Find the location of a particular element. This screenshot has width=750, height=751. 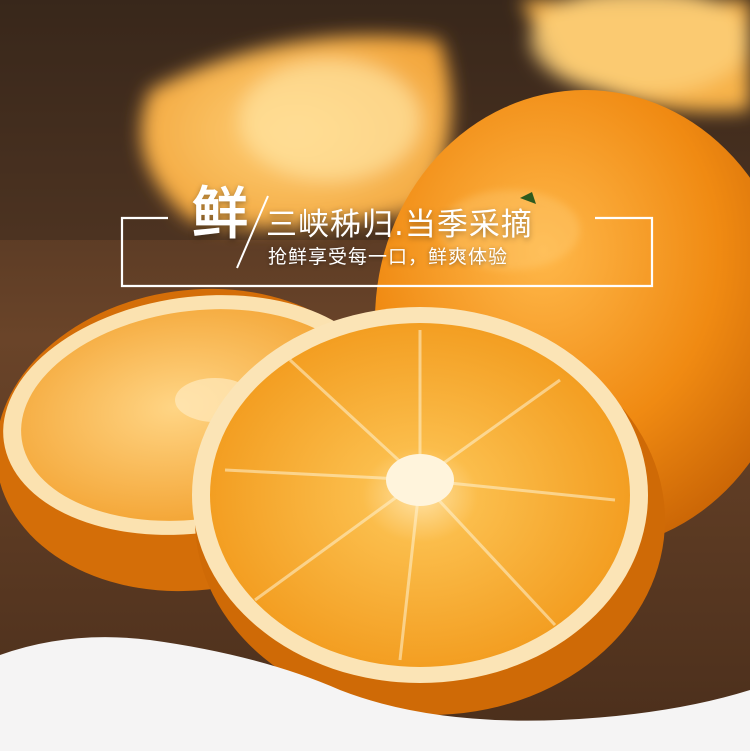

fresh-big-character: 鲜 is located at coordinates (220, 214).